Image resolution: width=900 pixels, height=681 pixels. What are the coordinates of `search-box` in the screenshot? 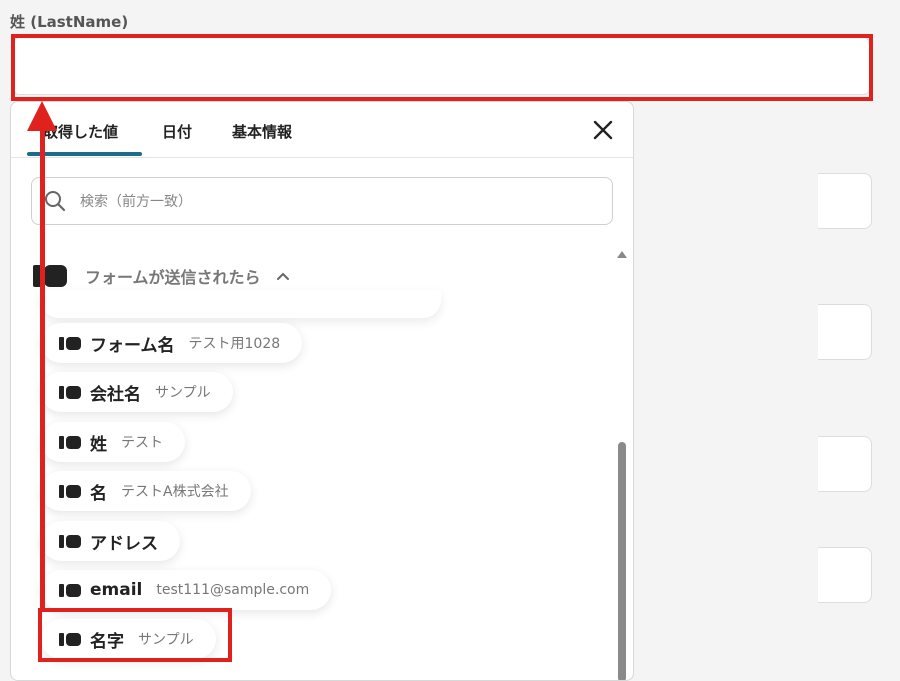 It's located at (322, 201).